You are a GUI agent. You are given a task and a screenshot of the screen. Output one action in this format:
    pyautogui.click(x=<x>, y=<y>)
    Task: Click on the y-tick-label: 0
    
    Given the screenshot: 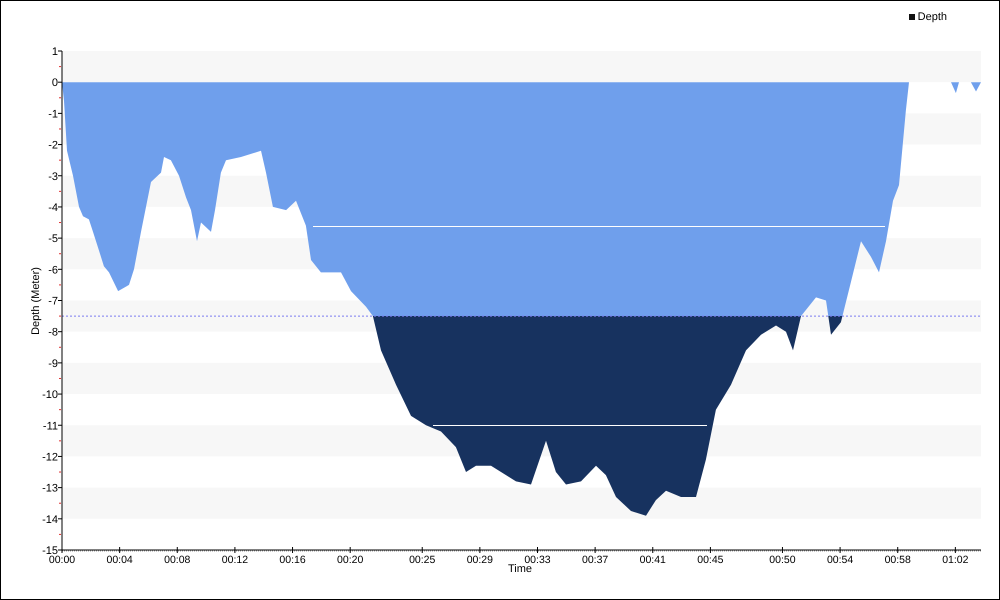 What is the action you would take?
    pyautogui.click(x=55, y=83)
    